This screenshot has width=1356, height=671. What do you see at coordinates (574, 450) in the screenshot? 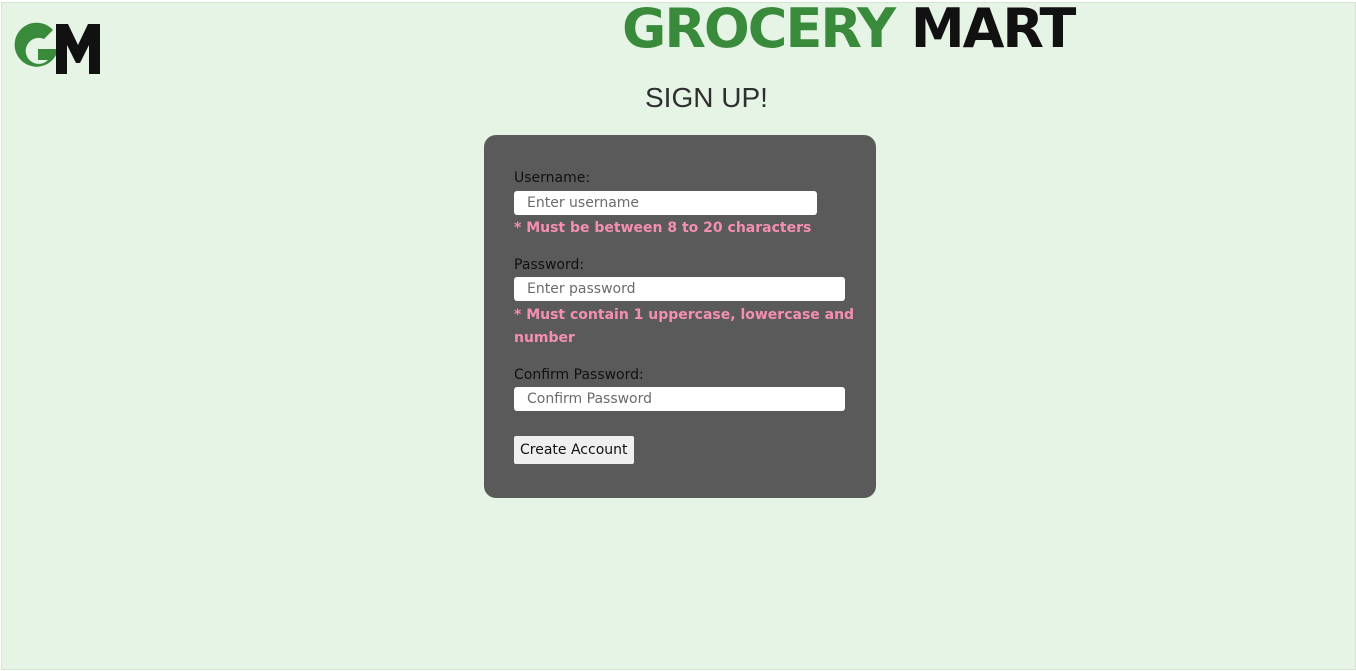
I see `create-account-button: Create Account` at bounding box center [574, 450].